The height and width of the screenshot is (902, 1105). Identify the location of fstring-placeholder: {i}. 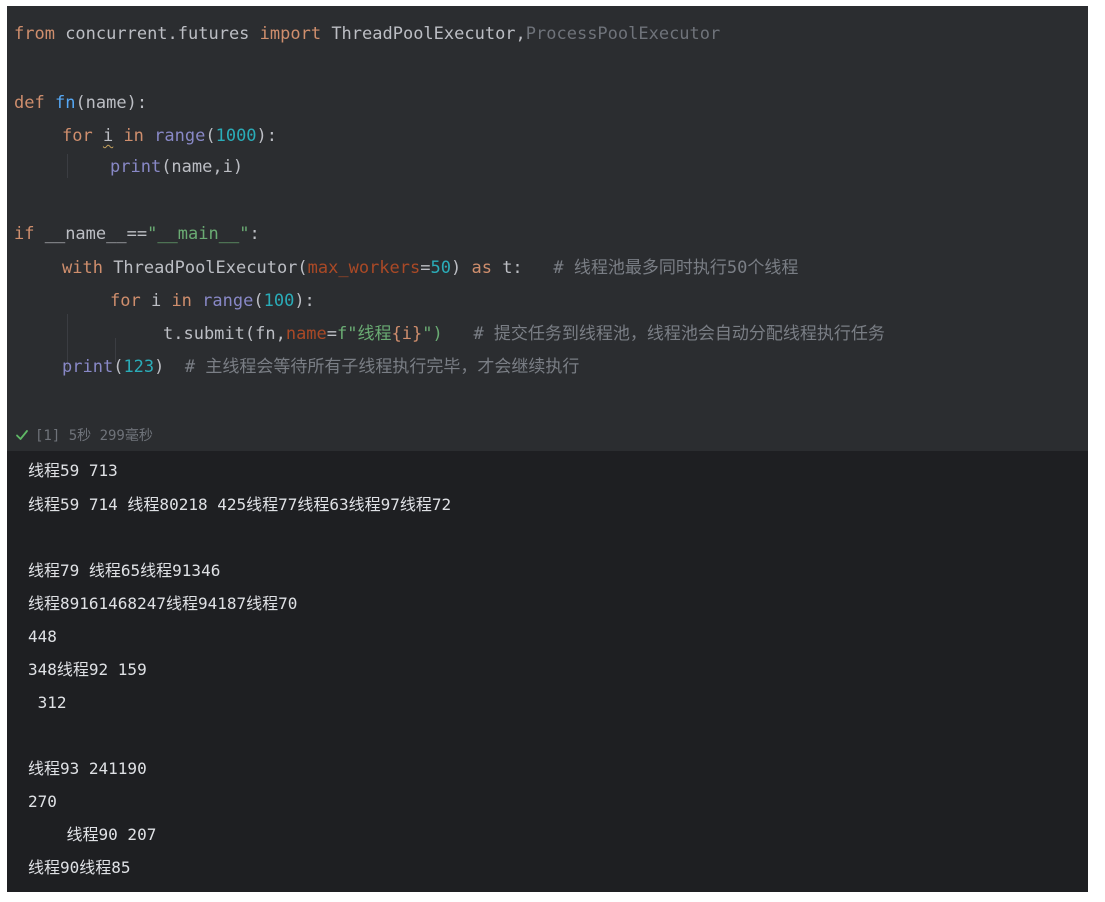
(407, 334).